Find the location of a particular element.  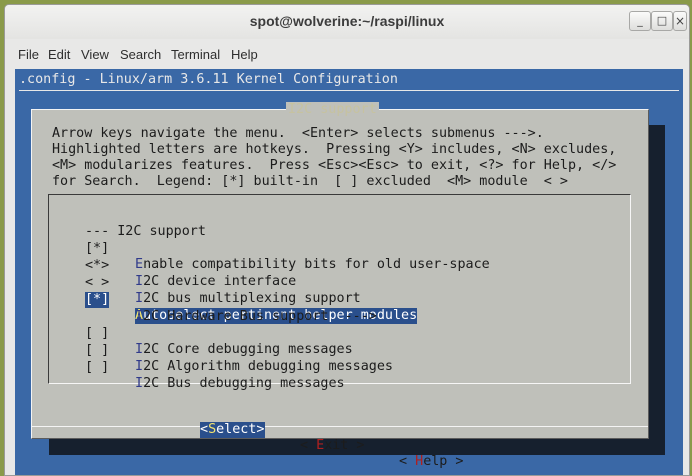

help-button: < Help > is located at coordinates (431, 462).